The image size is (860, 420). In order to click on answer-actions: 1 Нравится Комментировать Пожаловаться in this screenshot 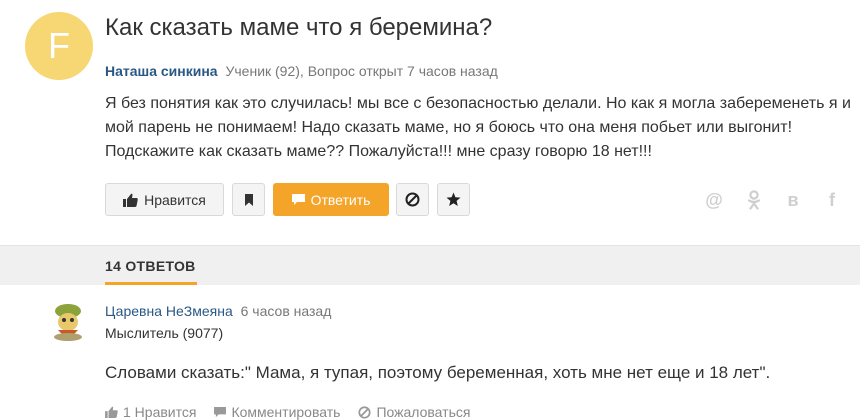, I will do `click(287, 412)`.